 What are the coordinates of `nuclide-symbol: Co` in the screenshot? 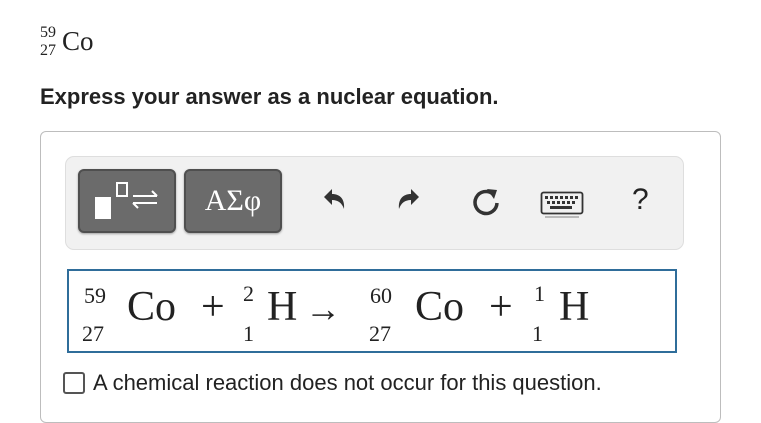 It's located at (78, 41).